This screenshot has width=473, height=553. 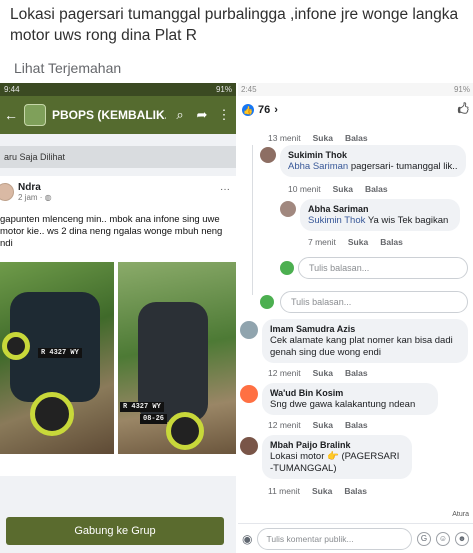 I want to click on comment-text: pagersari- tumanggal lik.., so click(x=403, y=166).